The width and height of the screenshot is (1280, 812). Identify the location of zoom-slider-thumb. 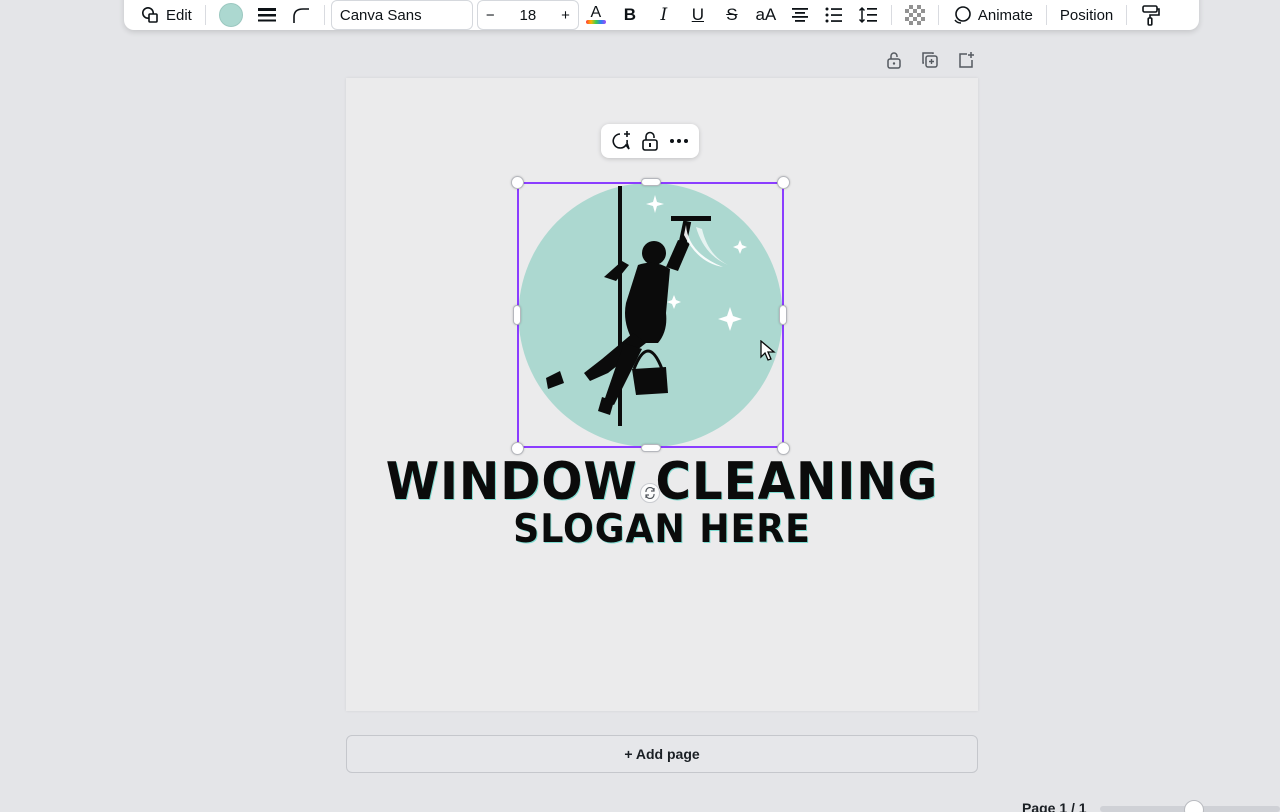
(1194, 806).